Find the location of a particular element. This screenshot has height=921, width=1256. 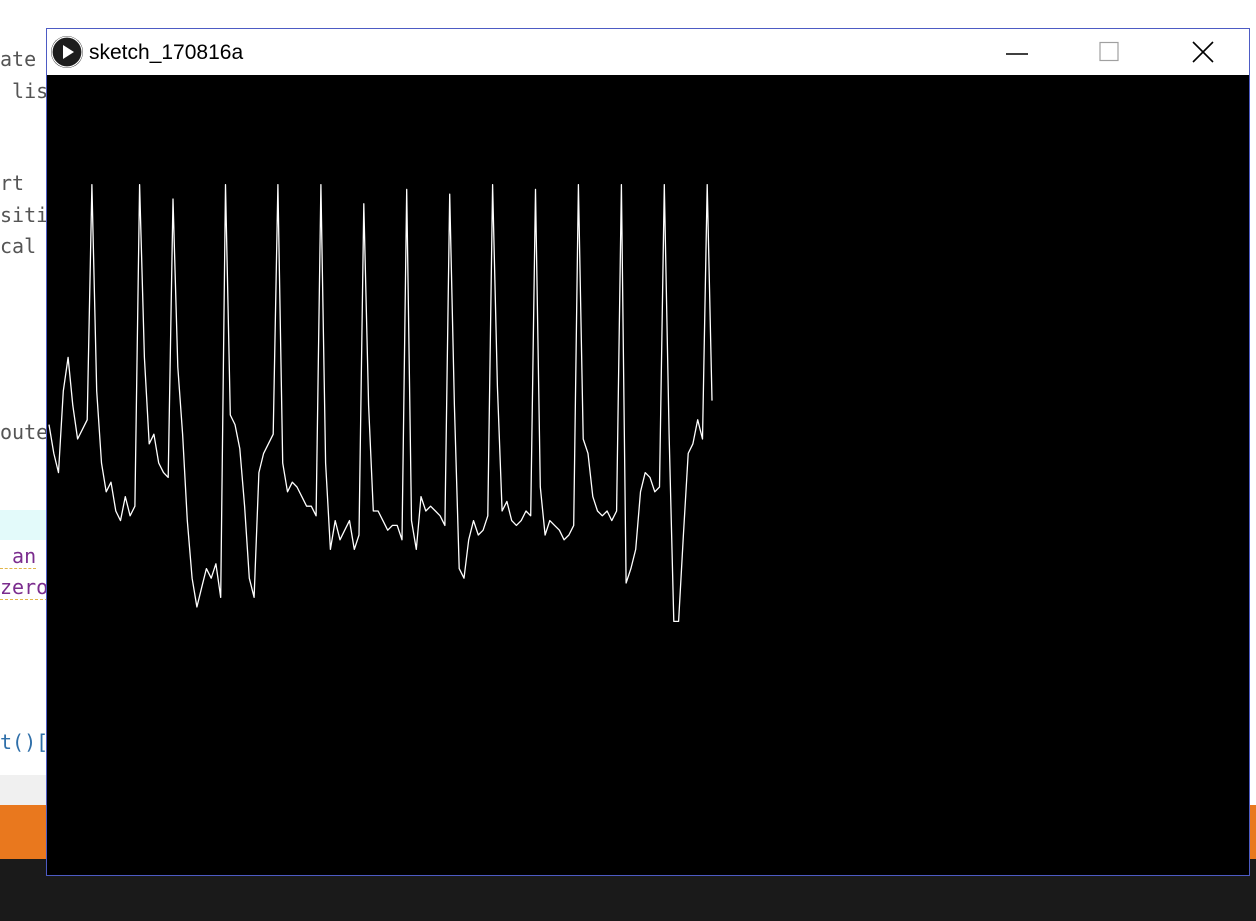

window-titlebar: sketch_170816a is located at coordinates (648, 52).